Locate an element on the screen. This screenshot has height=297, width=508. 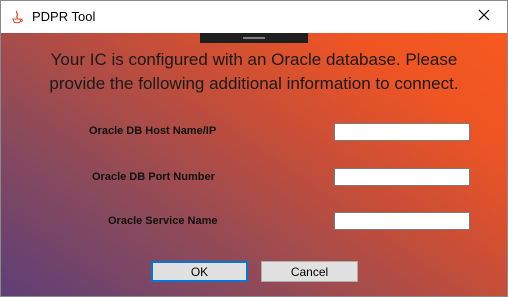
close-button is located at coordinates (484, 17).